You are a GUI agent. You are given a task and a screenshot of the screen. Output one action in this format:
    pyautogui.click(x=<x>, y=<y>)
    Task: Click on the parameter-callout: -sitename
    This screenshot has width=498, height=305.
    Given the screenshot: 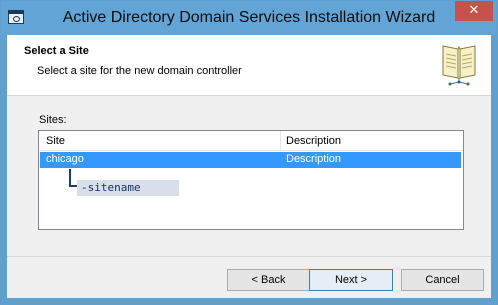 What is the action you would take?
    pyautogui.click(x=128, y=188)
    